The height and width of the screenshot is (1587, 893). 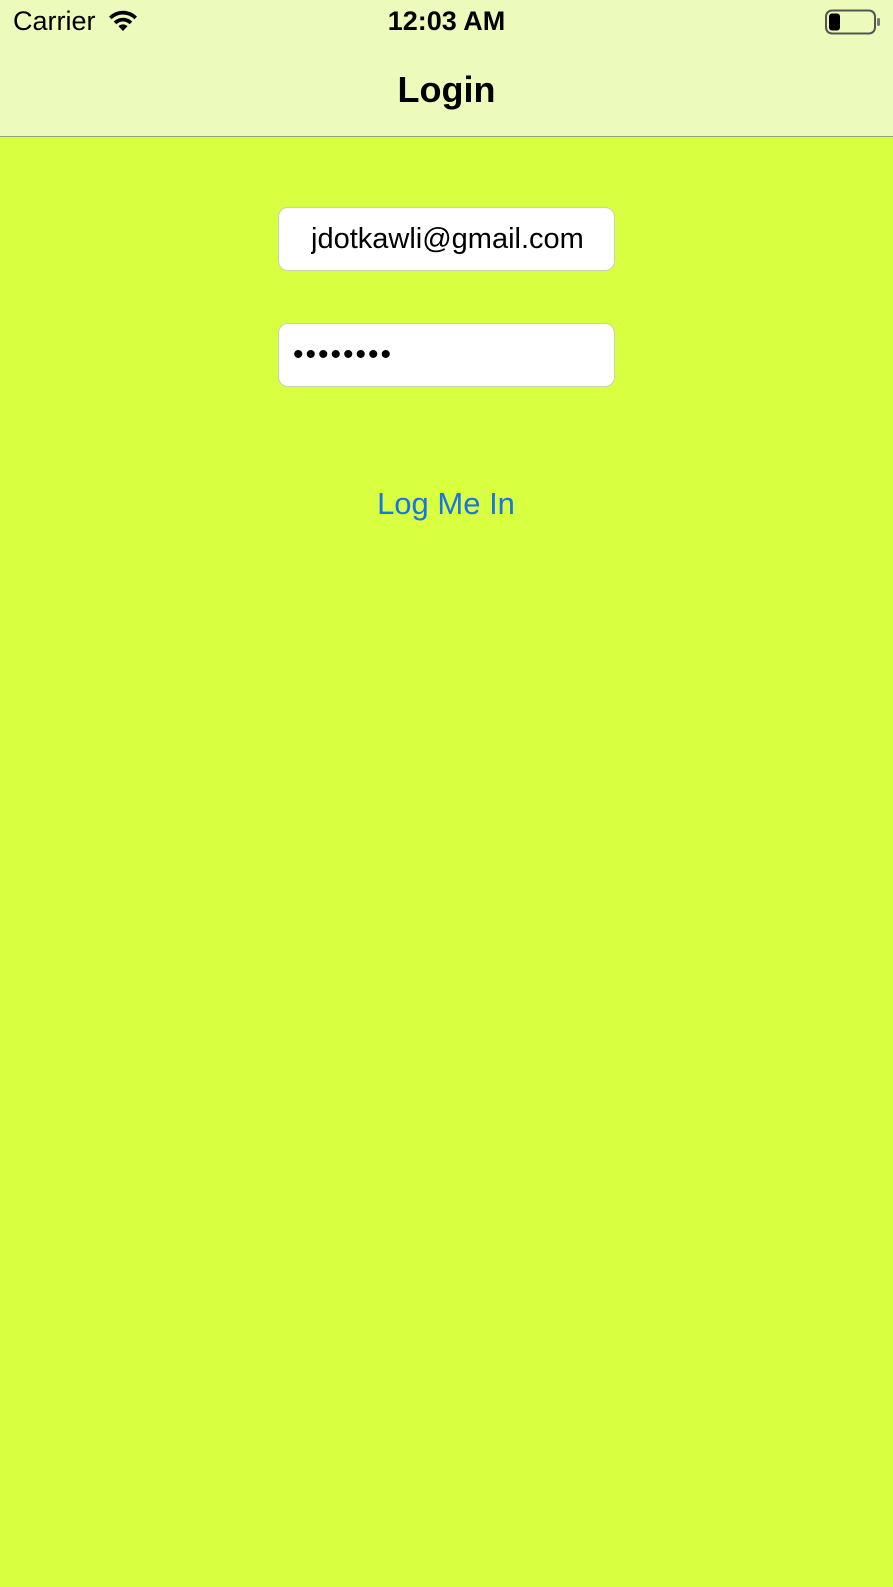 I want to click on email-input, so click(x=446, y=239).